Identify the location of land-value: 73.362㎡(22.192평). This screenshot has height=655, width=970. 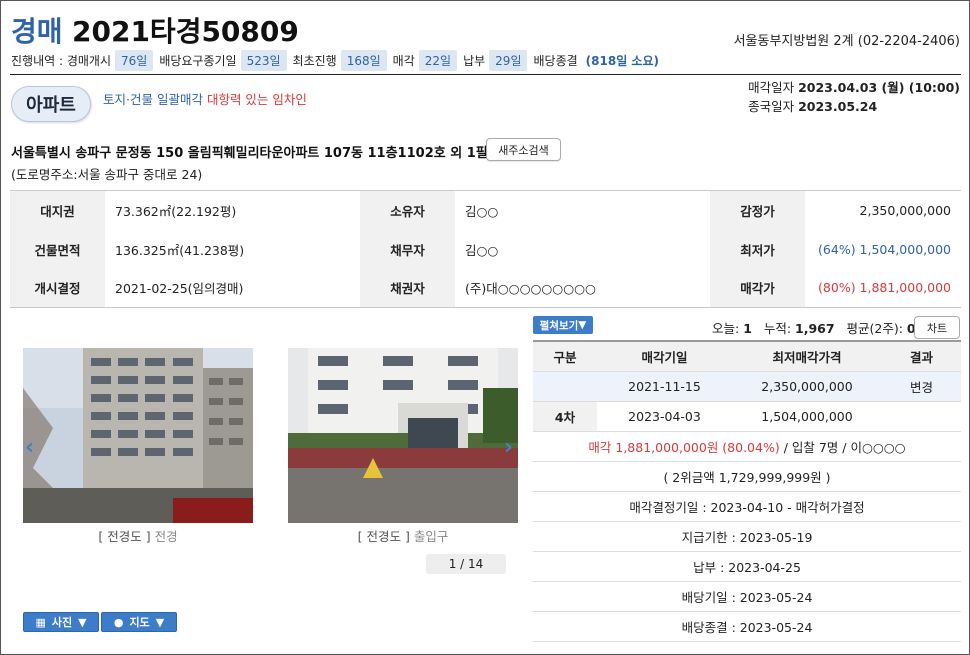
(176, 211).